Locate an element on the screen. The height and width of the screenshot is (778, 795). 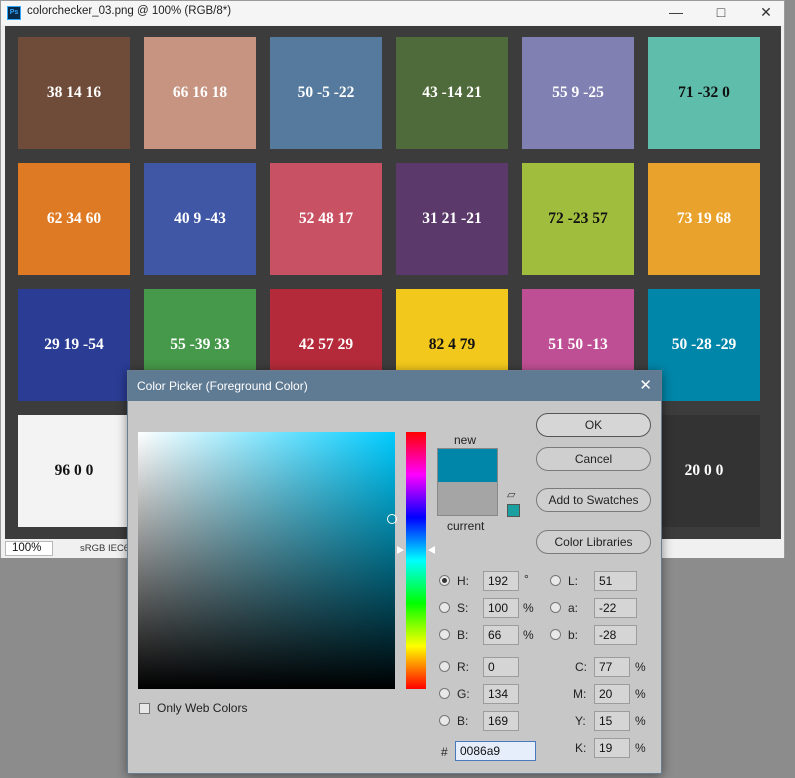
close-button: ✕ is located at coordinates (766, 13).